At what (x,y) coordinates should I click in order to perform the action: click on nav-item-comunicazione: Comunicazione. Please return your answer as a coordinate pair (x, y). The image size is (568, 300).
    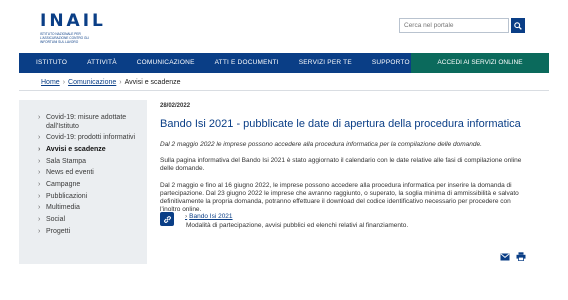
    Looking at the image, I should click on (166, 63).